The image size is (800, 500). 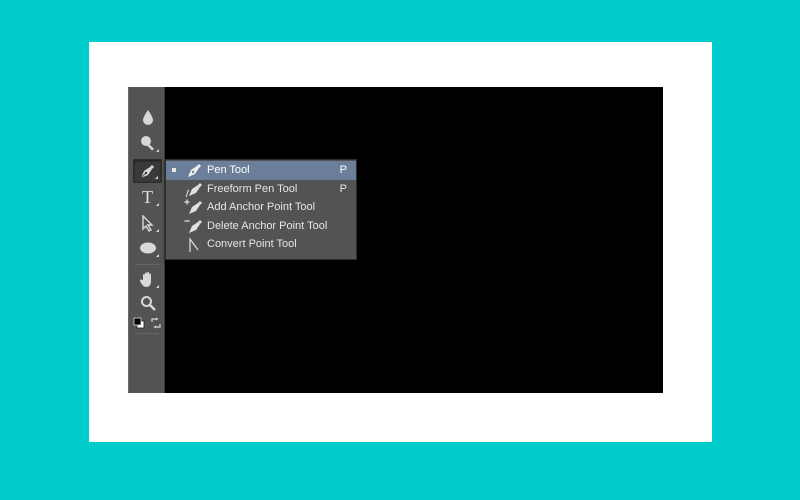 I want to click on add-anchor-icon, so click(x=194, y=207).